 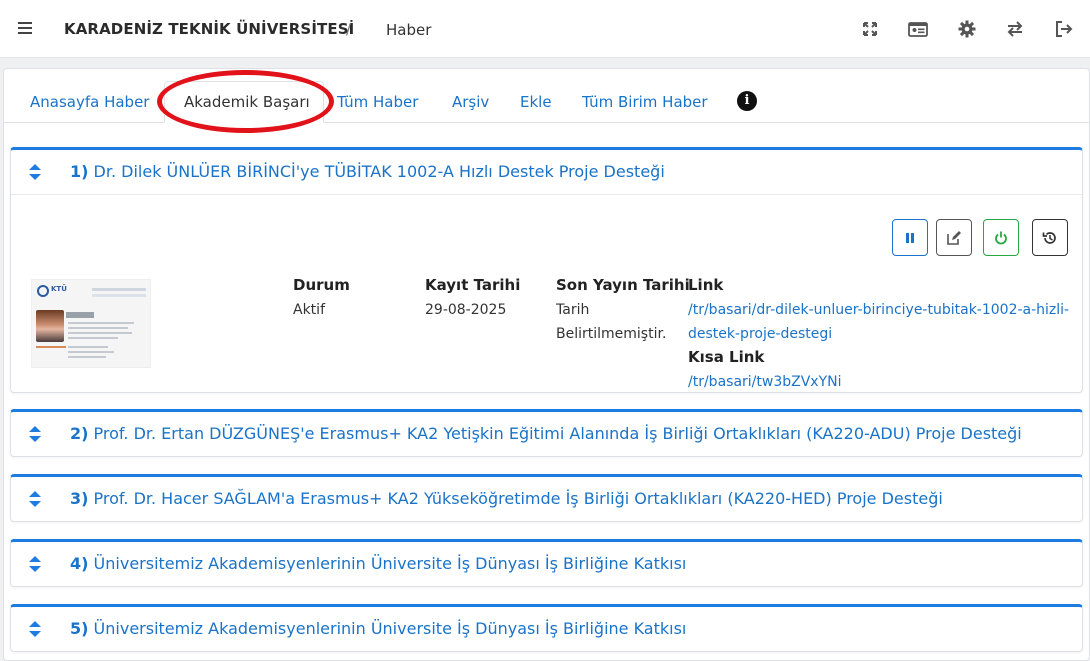 What do you see at coordinates (409, 30) in the screenshot?
I see `breadcrumb: Haber` at bounding box center [409, 30].